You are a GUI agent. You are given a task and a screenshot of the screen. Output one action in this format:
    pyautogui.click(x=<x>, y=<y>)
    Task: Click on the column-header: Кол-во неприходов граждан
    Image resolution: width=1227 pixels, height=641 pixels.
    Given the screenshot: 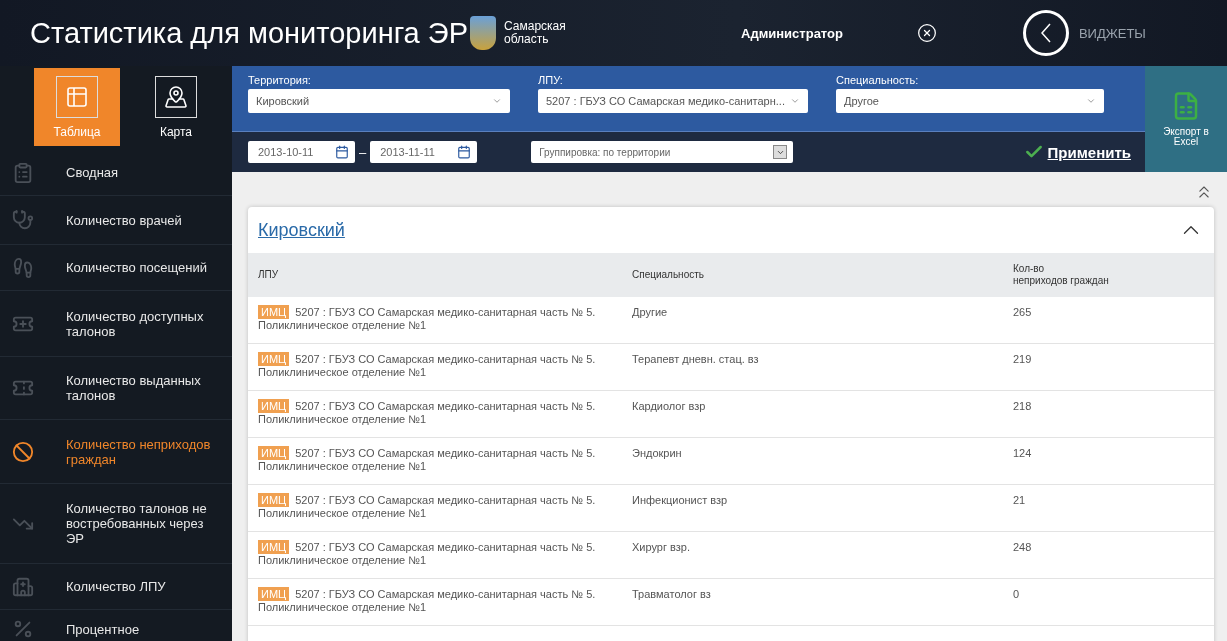 What is the action you would take?
    pyautogui.click(x=1108, y=275)
    